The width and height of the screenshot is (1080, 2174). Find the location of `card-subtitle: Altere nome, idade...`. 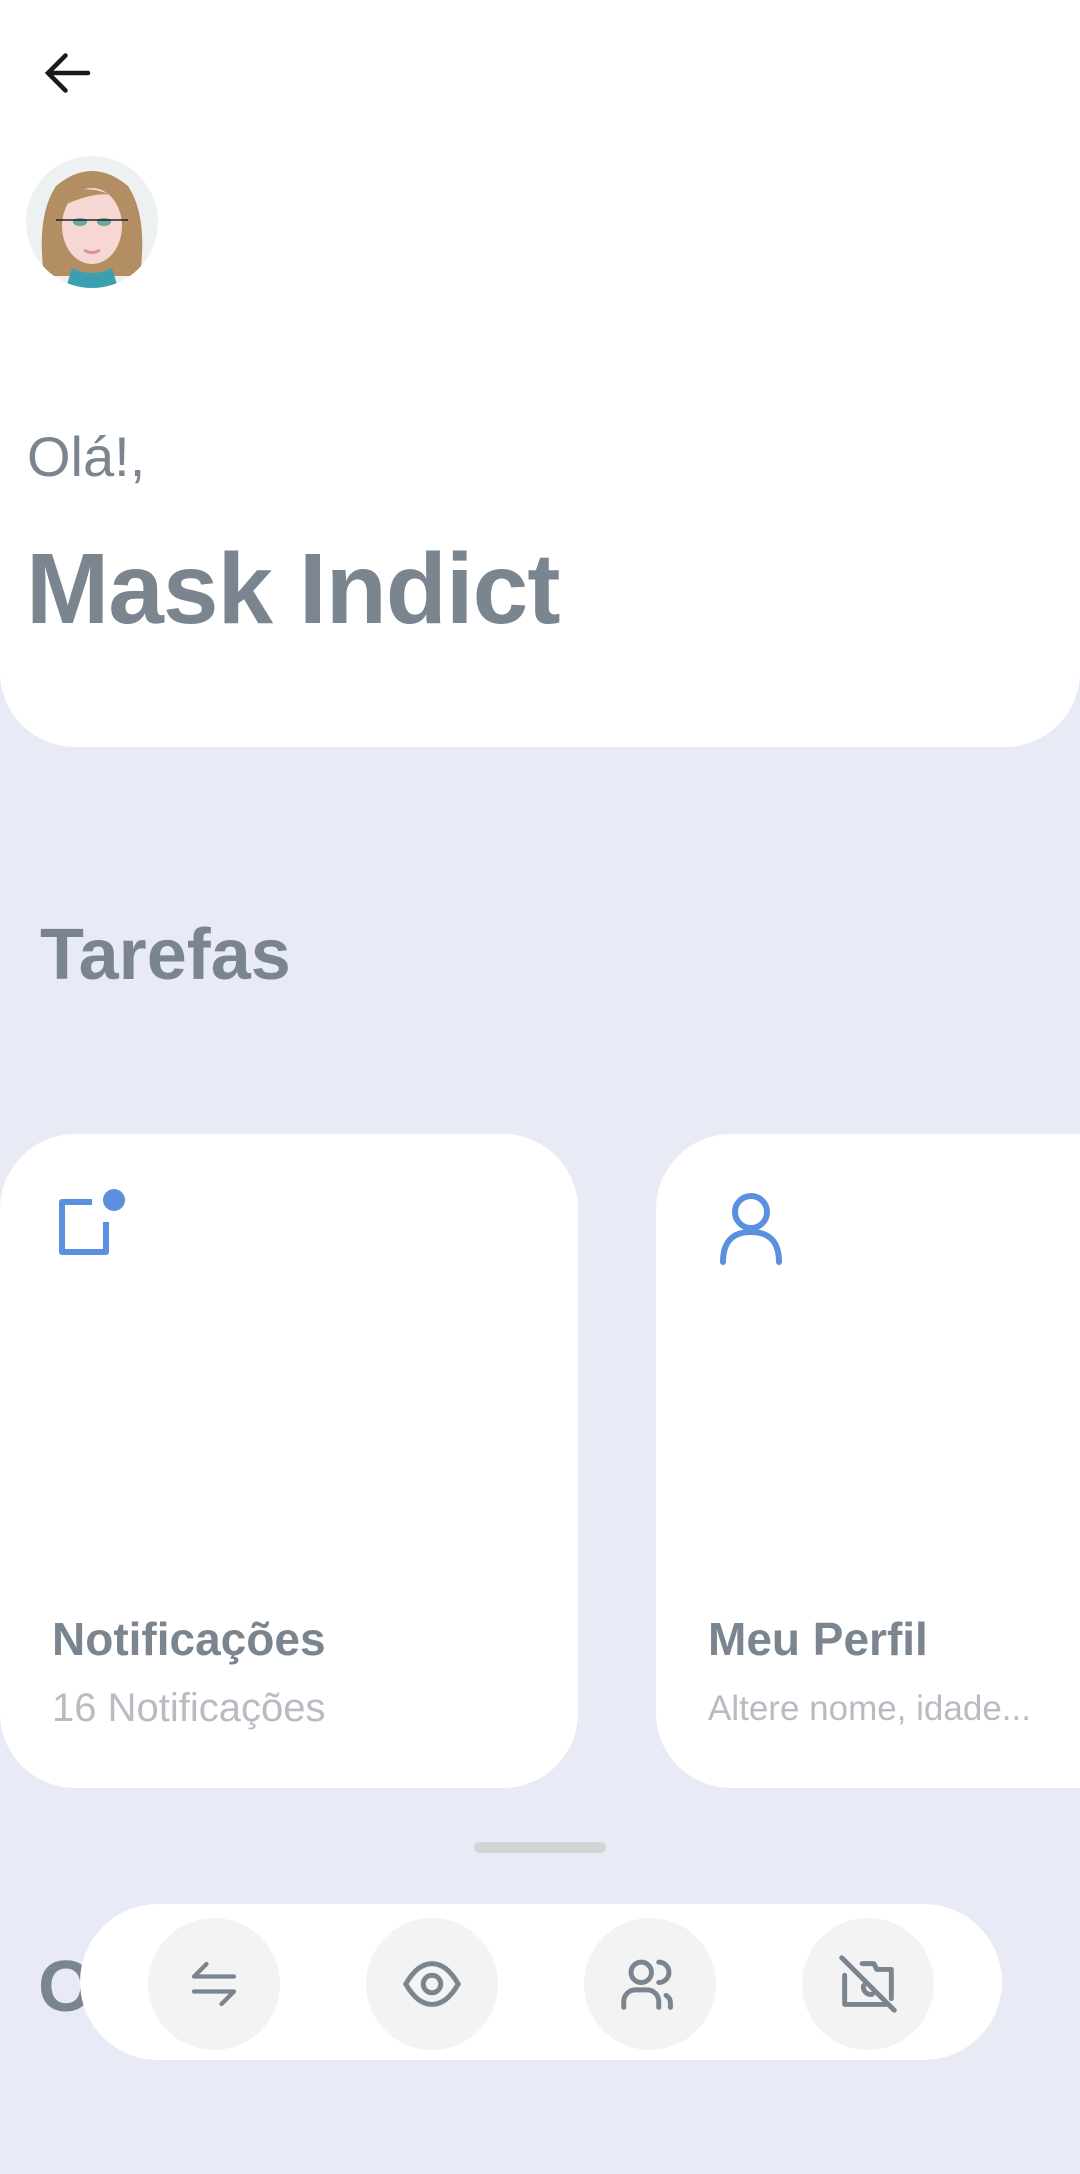

card-subtitle: Altere nome, idade... is located at coordinates (869, 1708).